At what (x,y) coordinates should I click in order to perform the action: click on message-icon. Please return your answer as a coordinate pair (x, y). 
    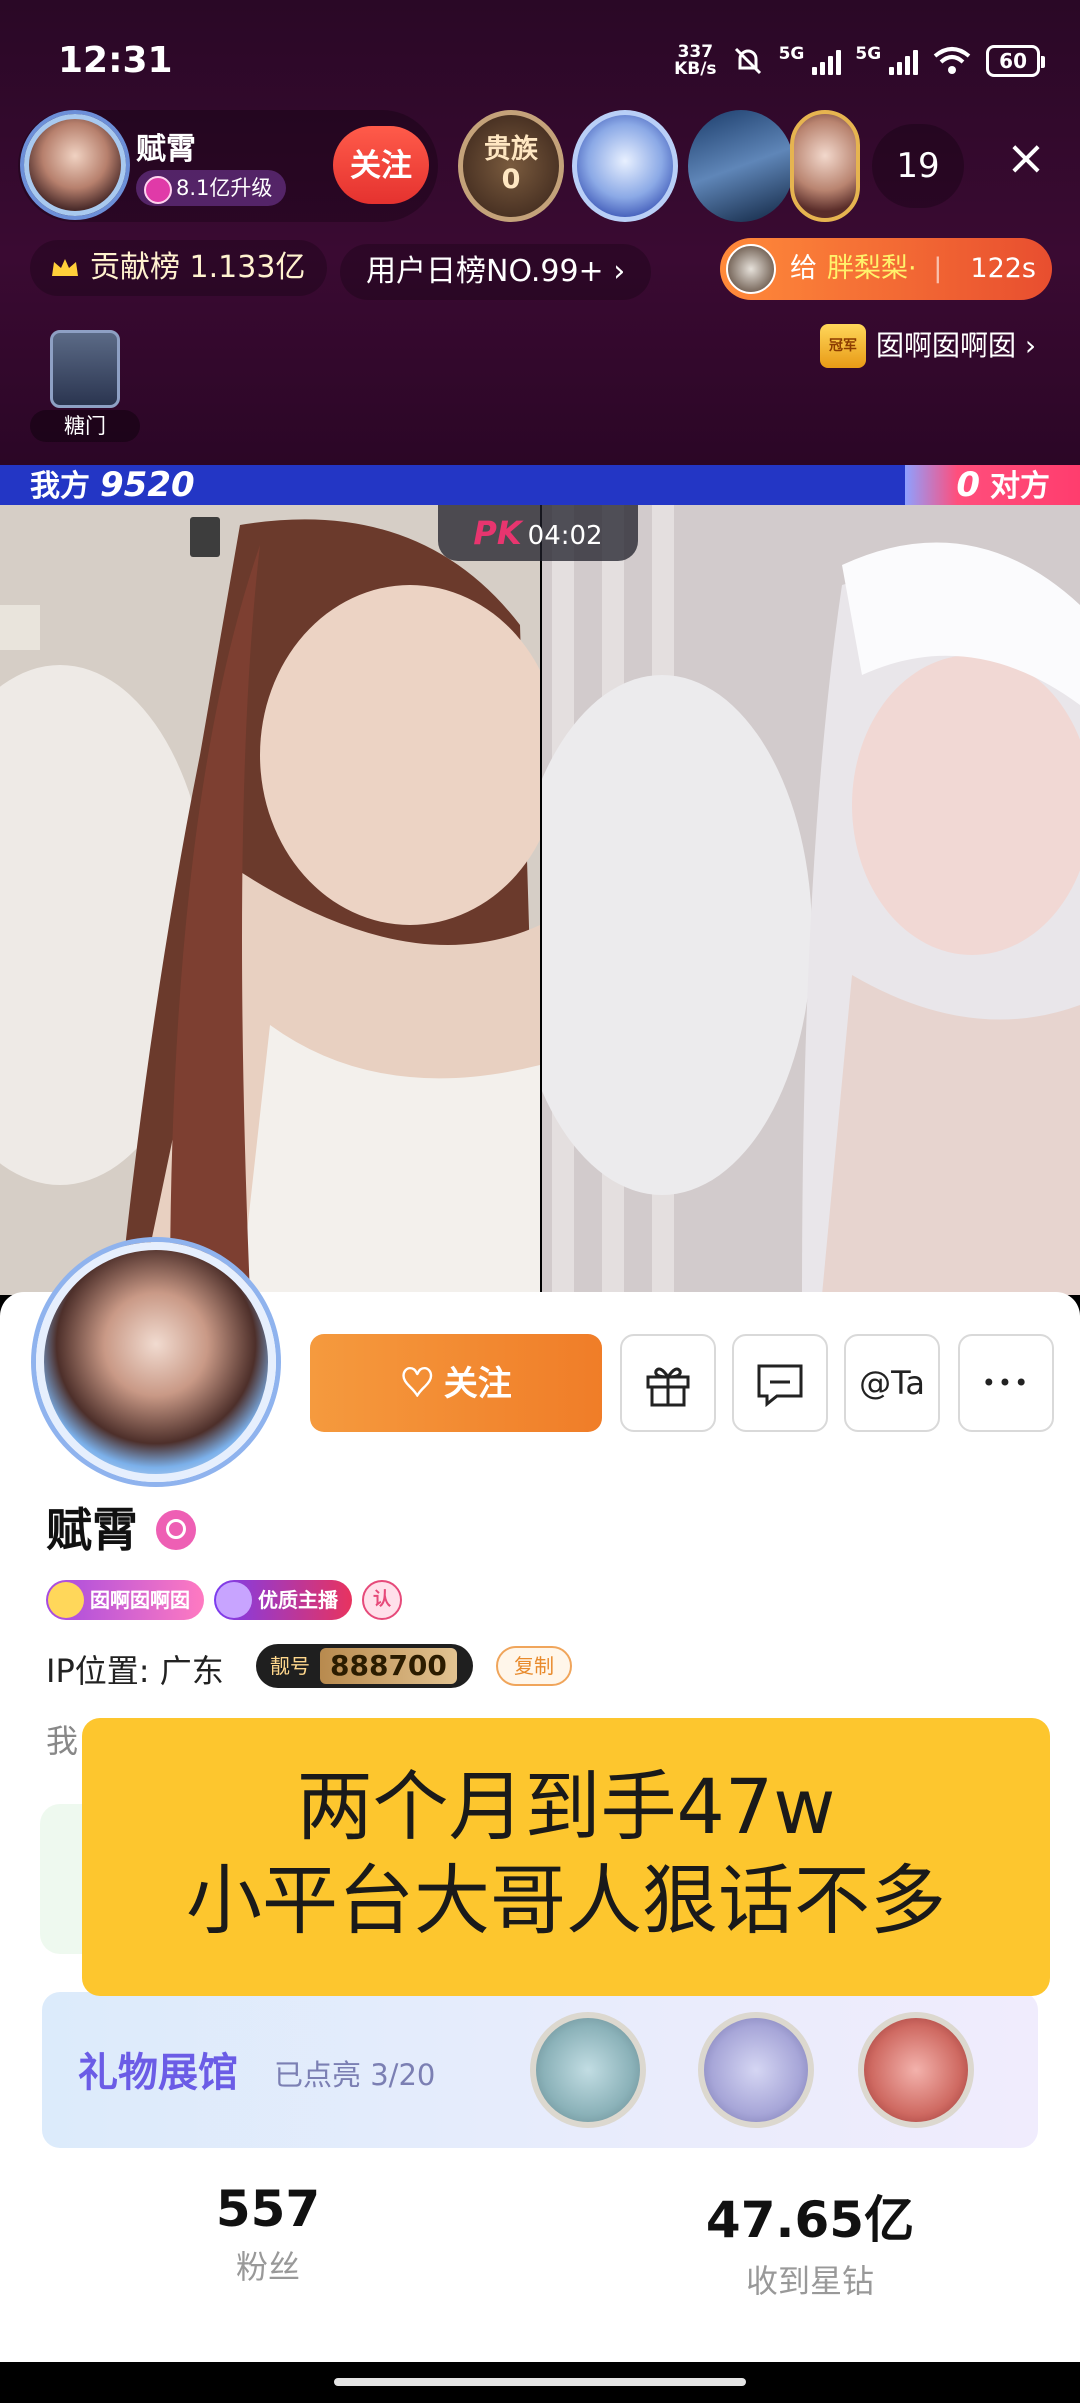
    Looking at the image, I should click on (780, 1386).